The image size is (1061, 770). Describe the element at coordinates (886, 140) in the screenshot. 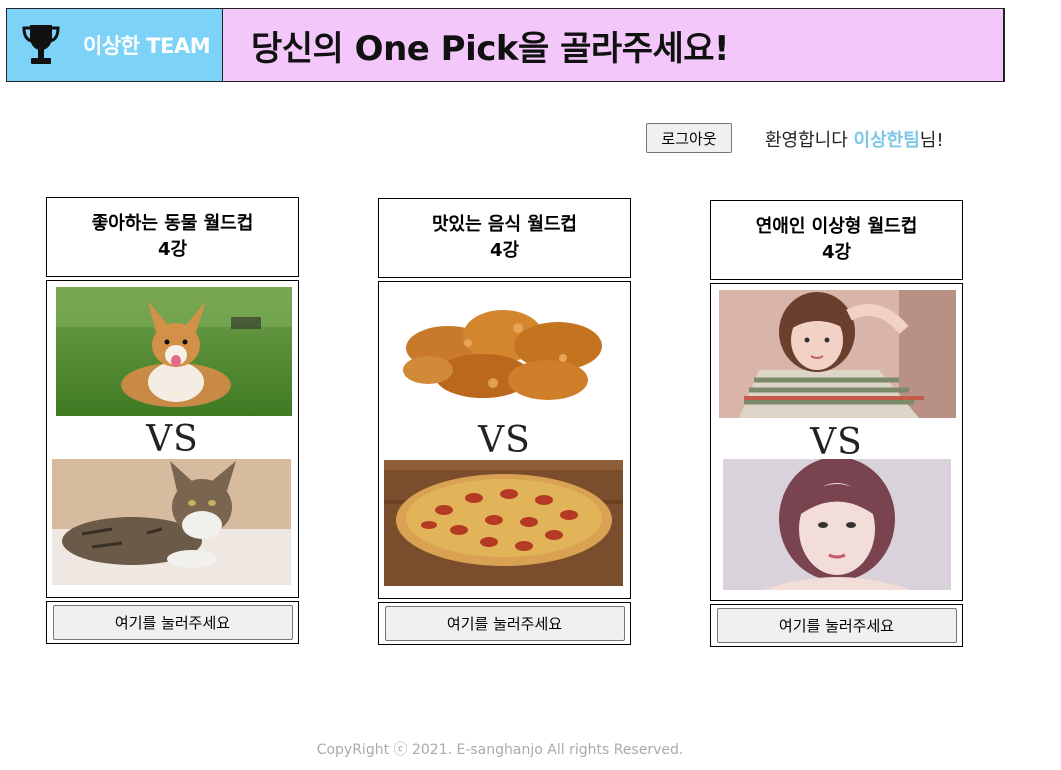

I see `username: 이상한팀` at that location.